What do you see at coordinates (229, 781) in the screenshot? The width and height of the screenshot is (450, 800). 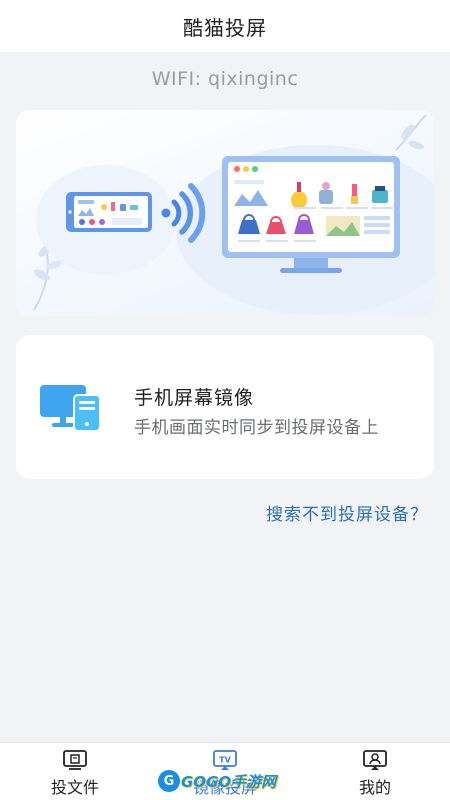 I see `watermark-text: GOGO手游网` at bounding box center [229, 781].